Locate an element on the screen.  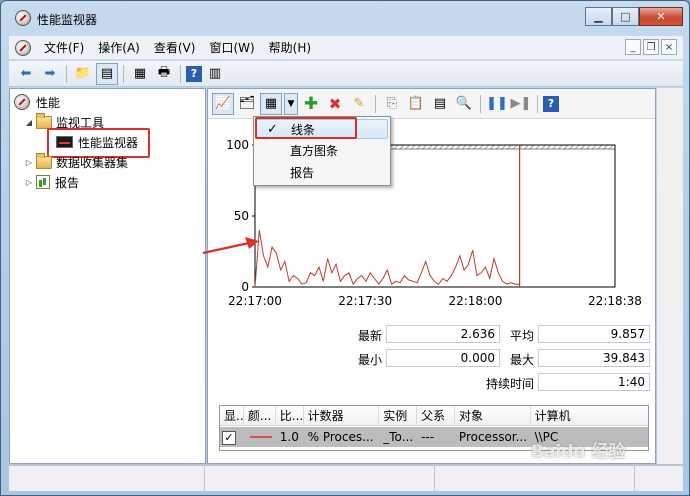
graph-toolbar: 📈 🗂 ▦ ▼ ✚ ✖ ✎ ⎘ 📋 ▤ 🔍 ❚❚ ▶❚ ? is located at coordinates (431, 104).